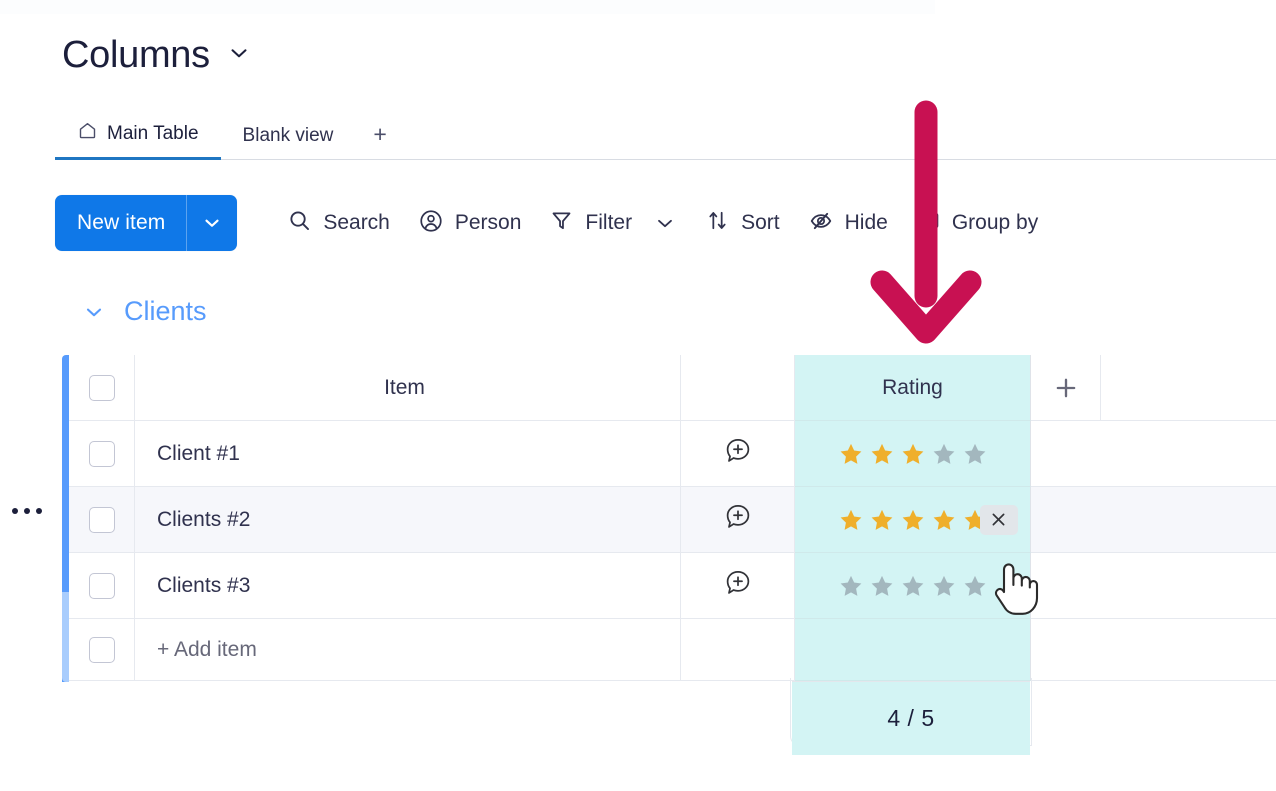  Describe the element at coordinates (121, 222) in the screenshot. I see `new-item-label: New item` at that location.